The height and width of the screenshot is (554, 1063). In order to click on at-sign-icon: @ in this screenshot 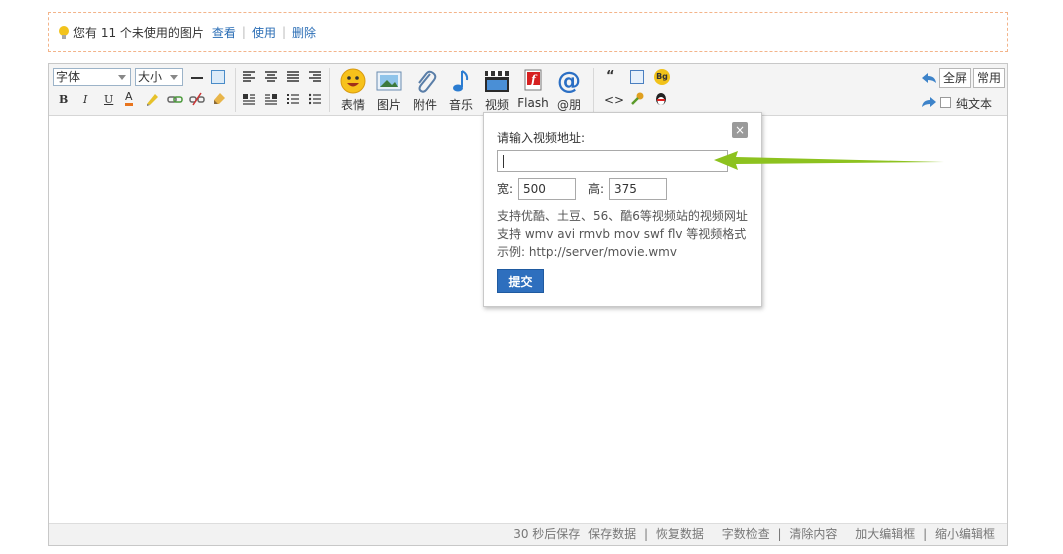, I will do `click(569, 81)`.